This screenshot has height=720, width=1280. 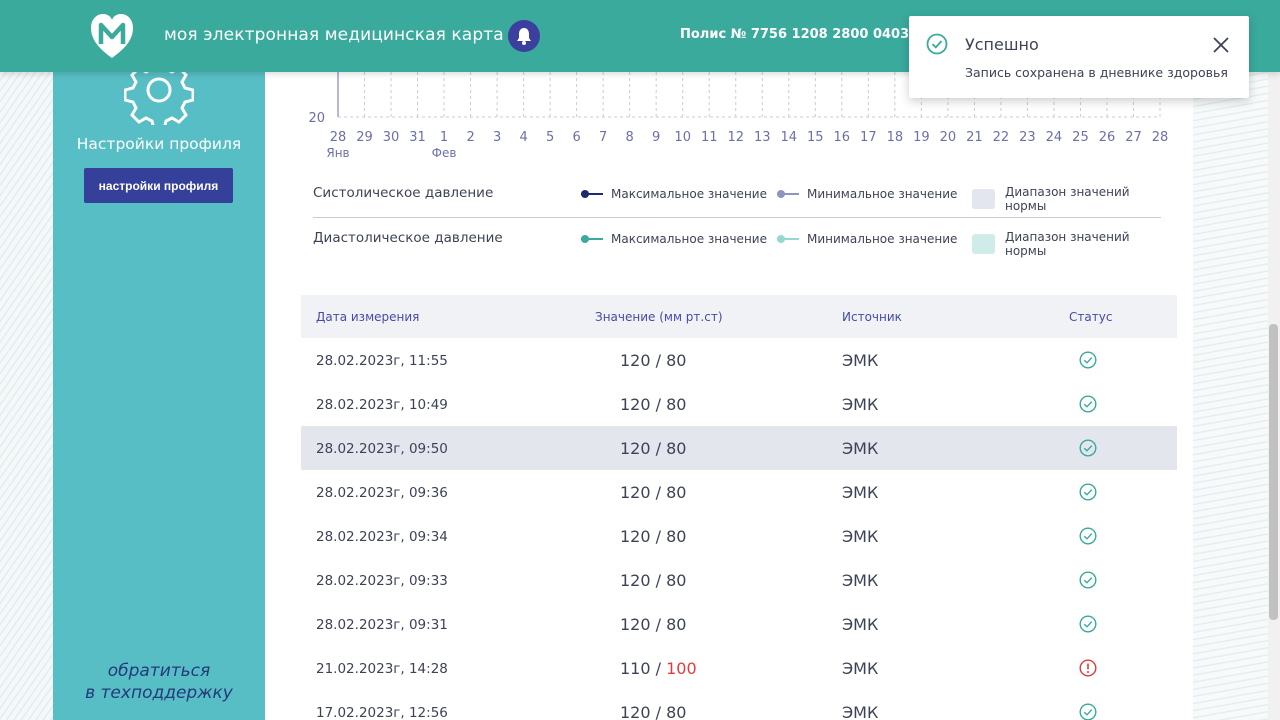 What do you see at coordinates (739, 580) in the screenshot?
I see `table-row: 28.02.2023г, 09:33 120 / 80 ЭМК` at bounding box center [739, 580].